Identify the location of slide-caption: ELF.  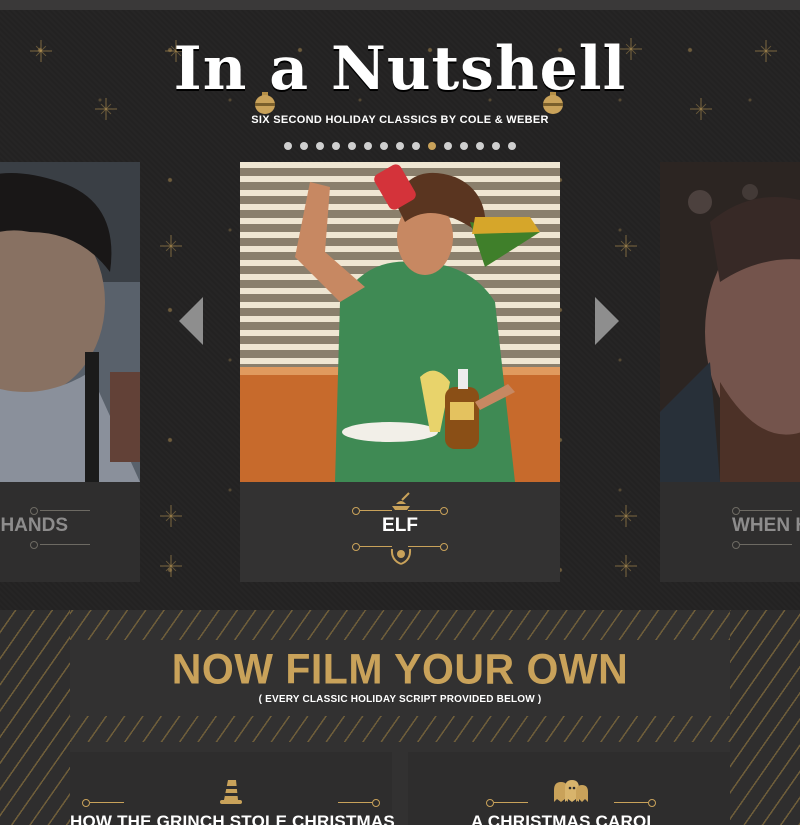
(400, 532).